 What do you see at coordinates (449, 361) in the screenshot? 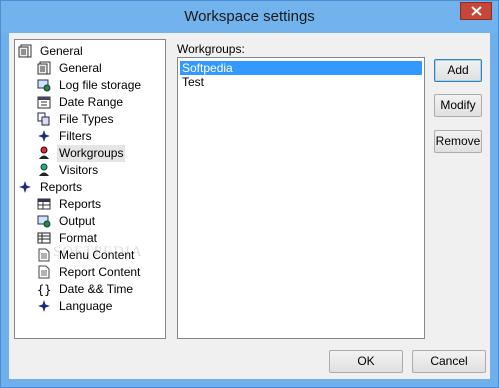
I see `cancel-button: Cancel` at bounding box center [449, 361].